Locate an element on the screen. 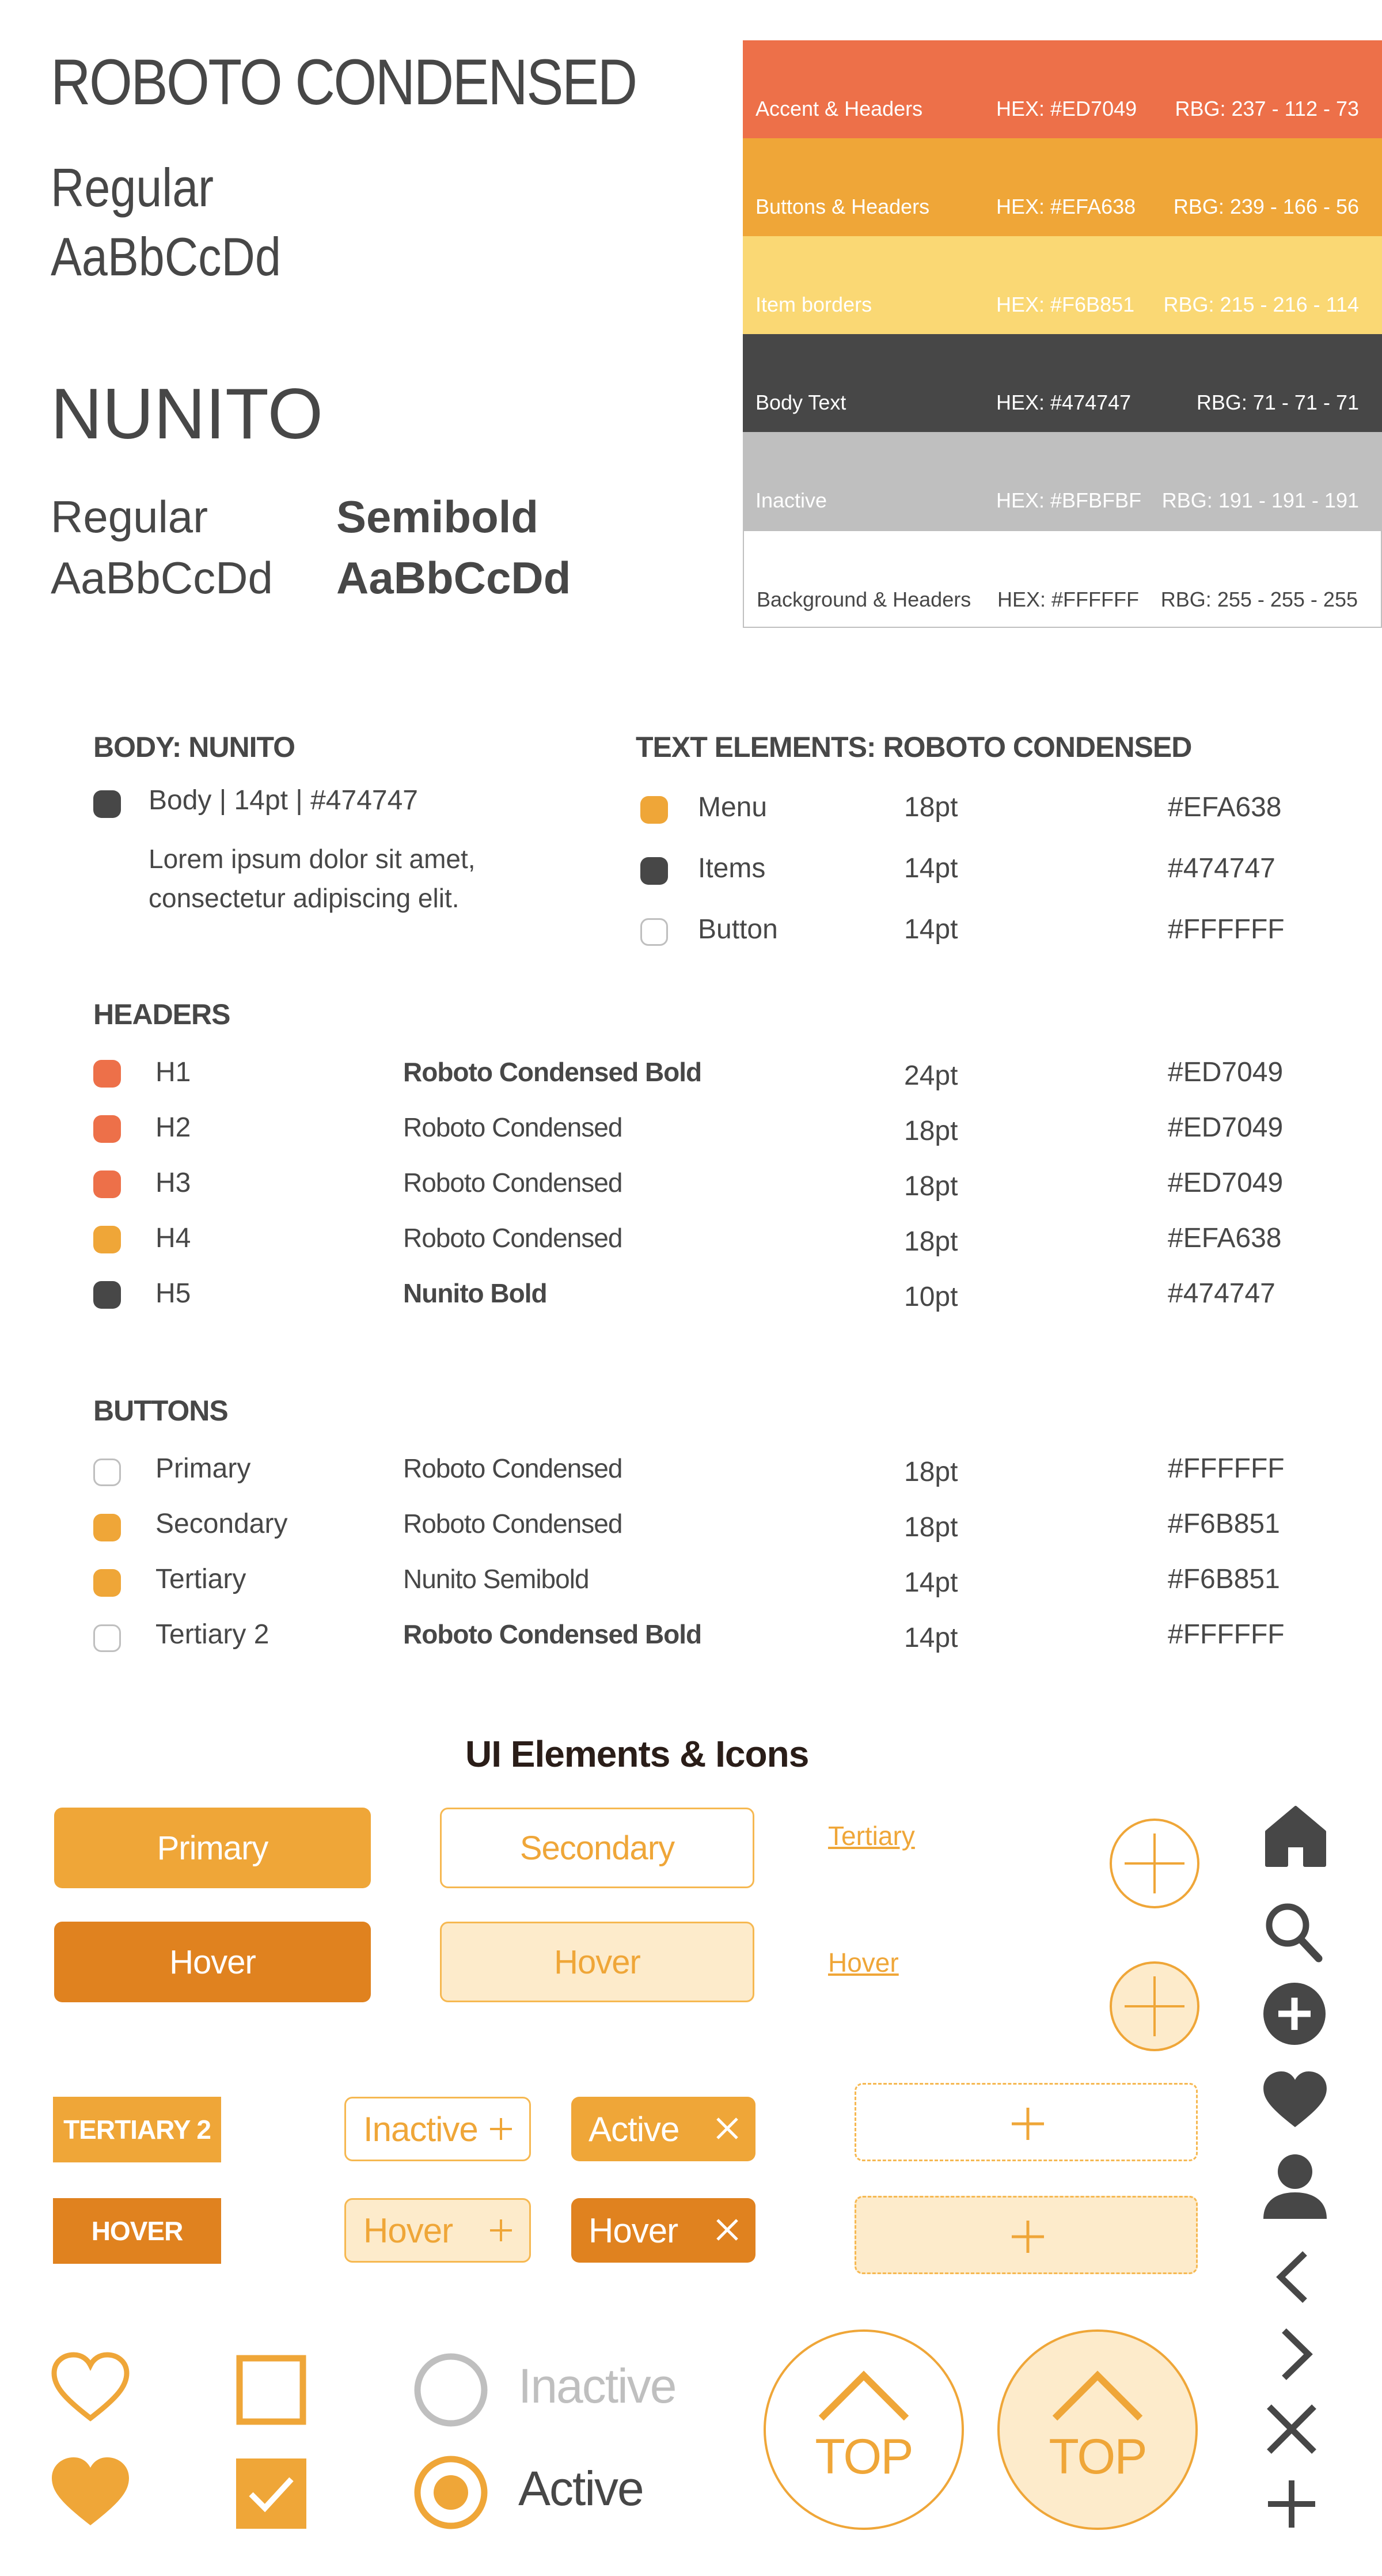 This screenshot has width=1382, height=2576. tertiary-hover-link: Hover is located at coordinates (863, 1962).